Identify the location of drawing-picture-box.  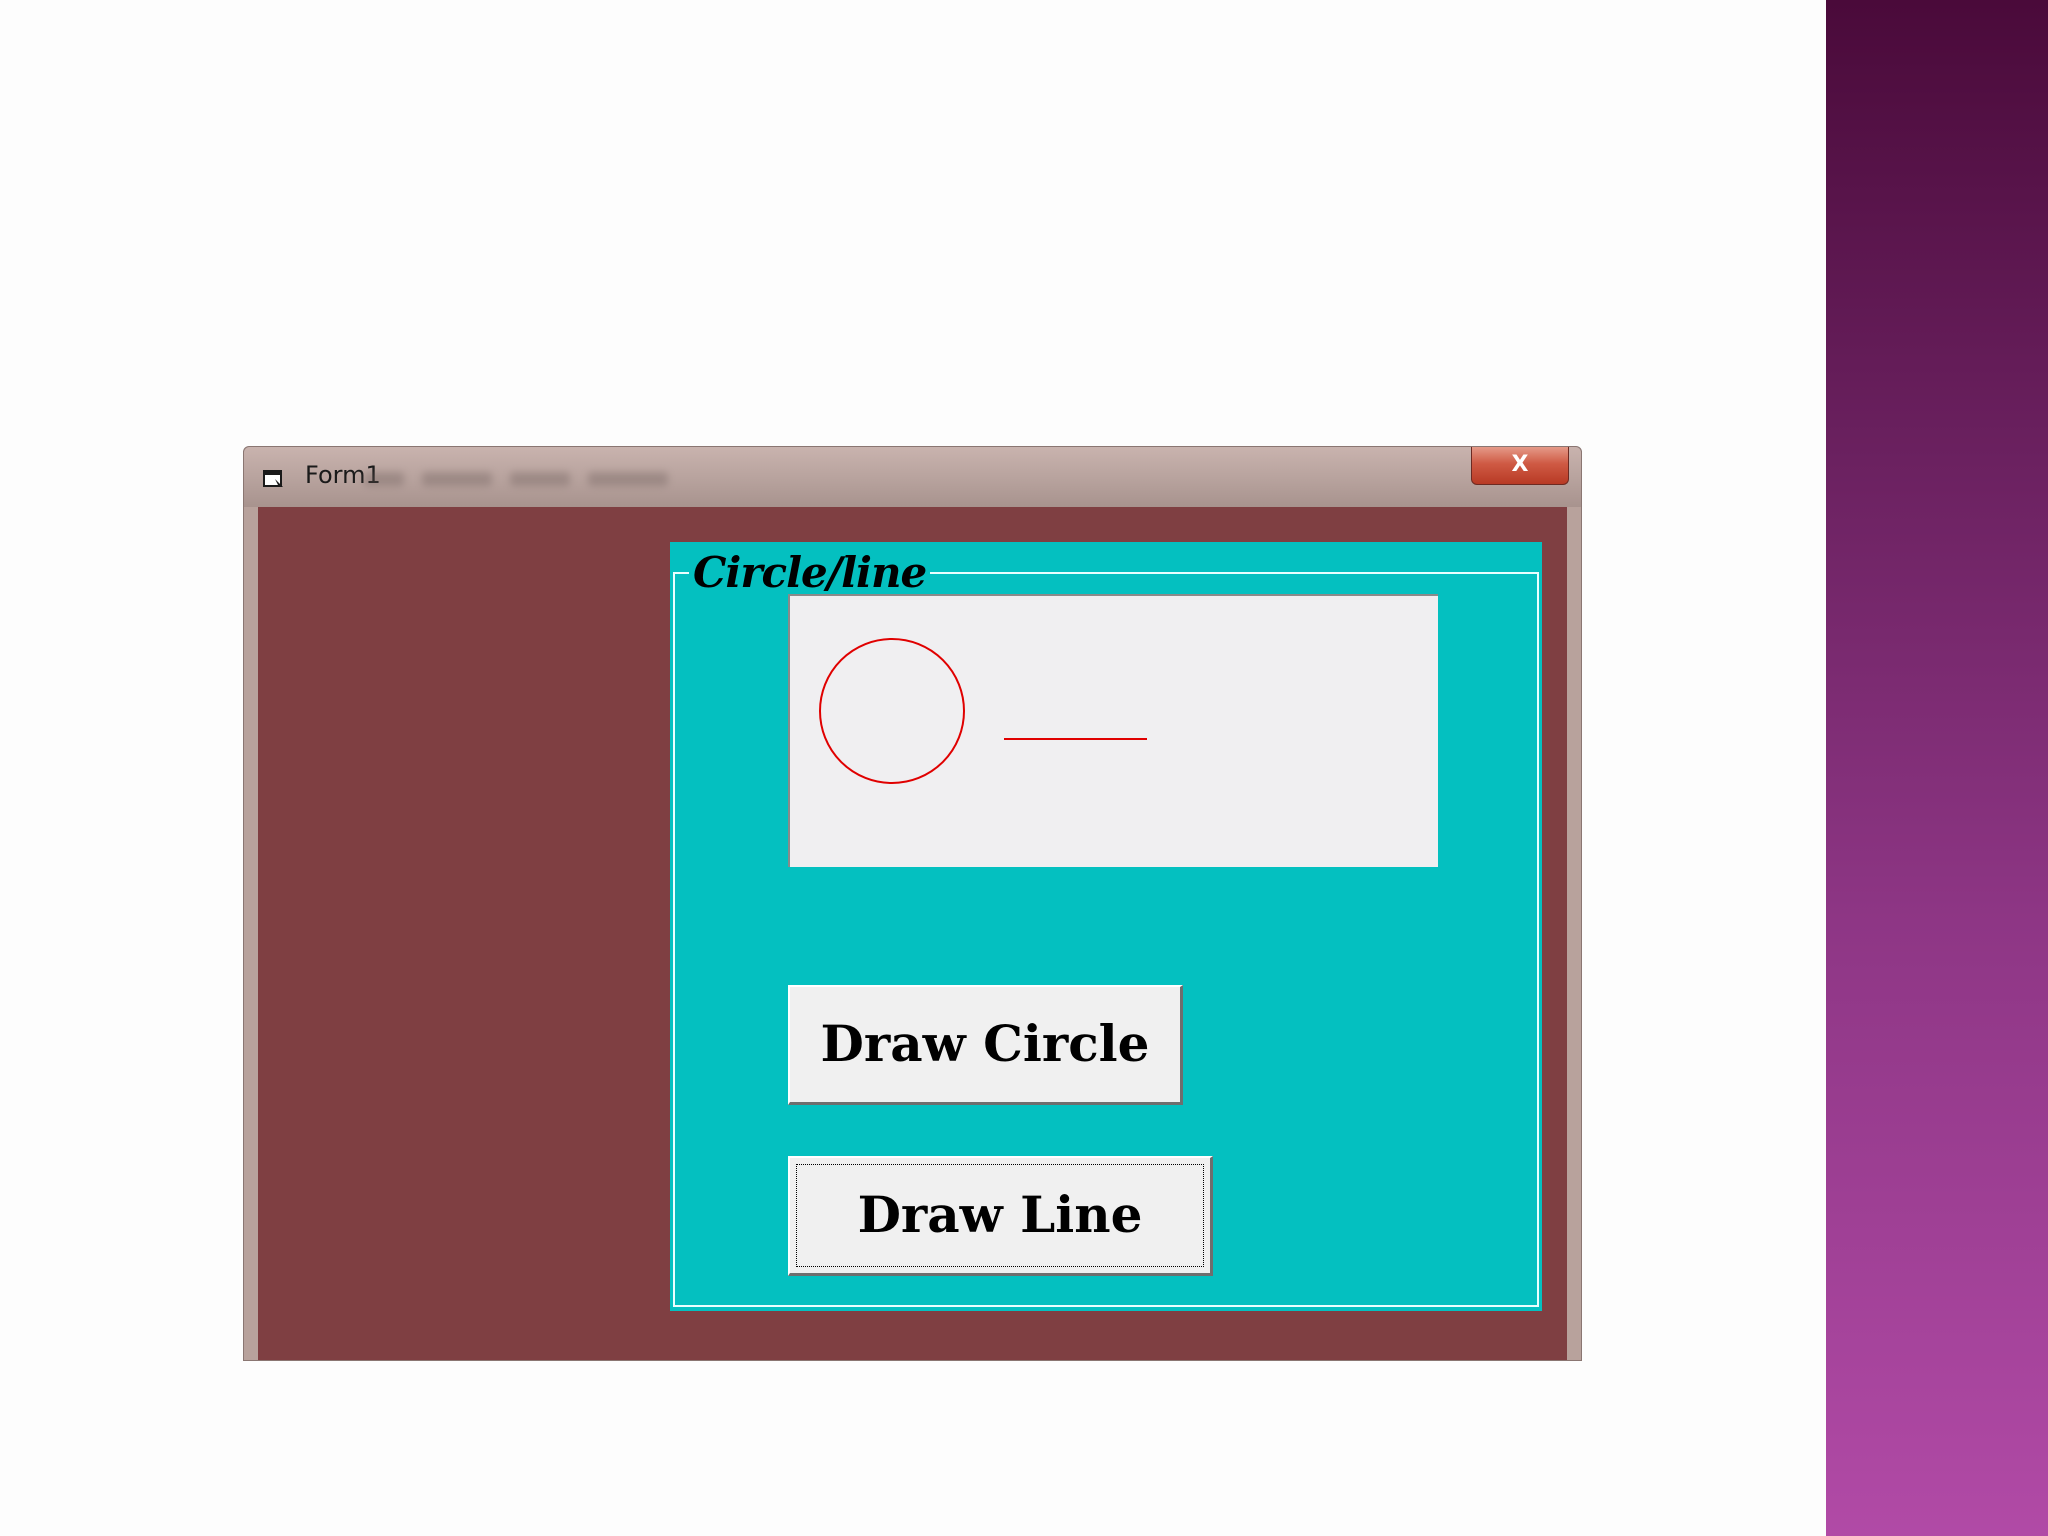
(1113, 730).